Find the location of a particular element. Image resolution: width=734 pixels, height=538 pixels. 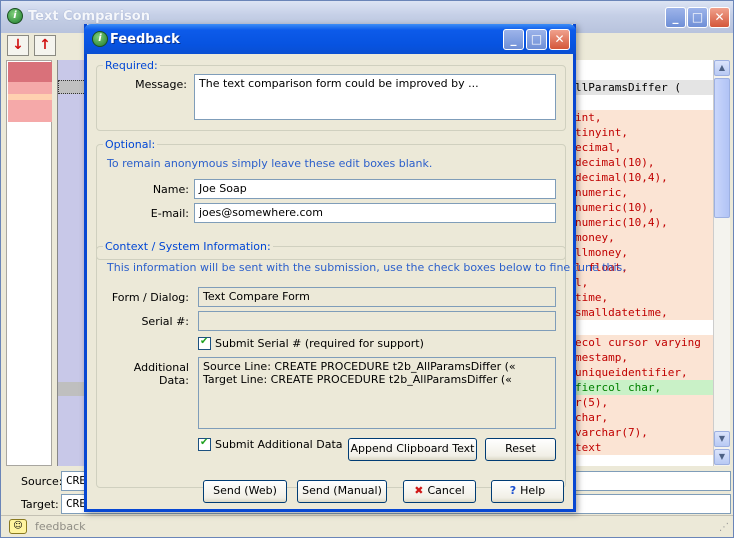

reset-button: Reset is located at coordinates (520, 449).